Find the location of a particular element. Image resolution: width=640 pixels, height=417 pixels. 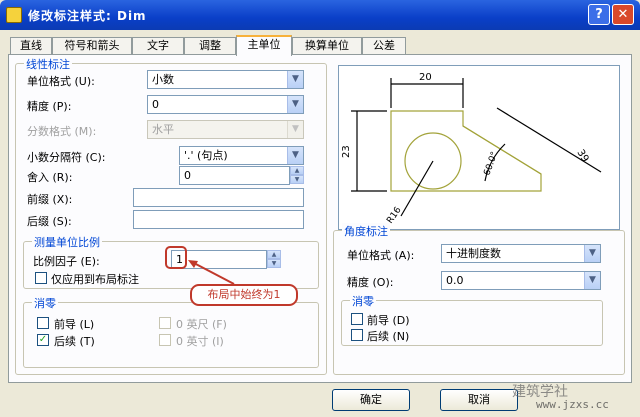

angular-leading-checkbox is located at coordinates (357, 319).